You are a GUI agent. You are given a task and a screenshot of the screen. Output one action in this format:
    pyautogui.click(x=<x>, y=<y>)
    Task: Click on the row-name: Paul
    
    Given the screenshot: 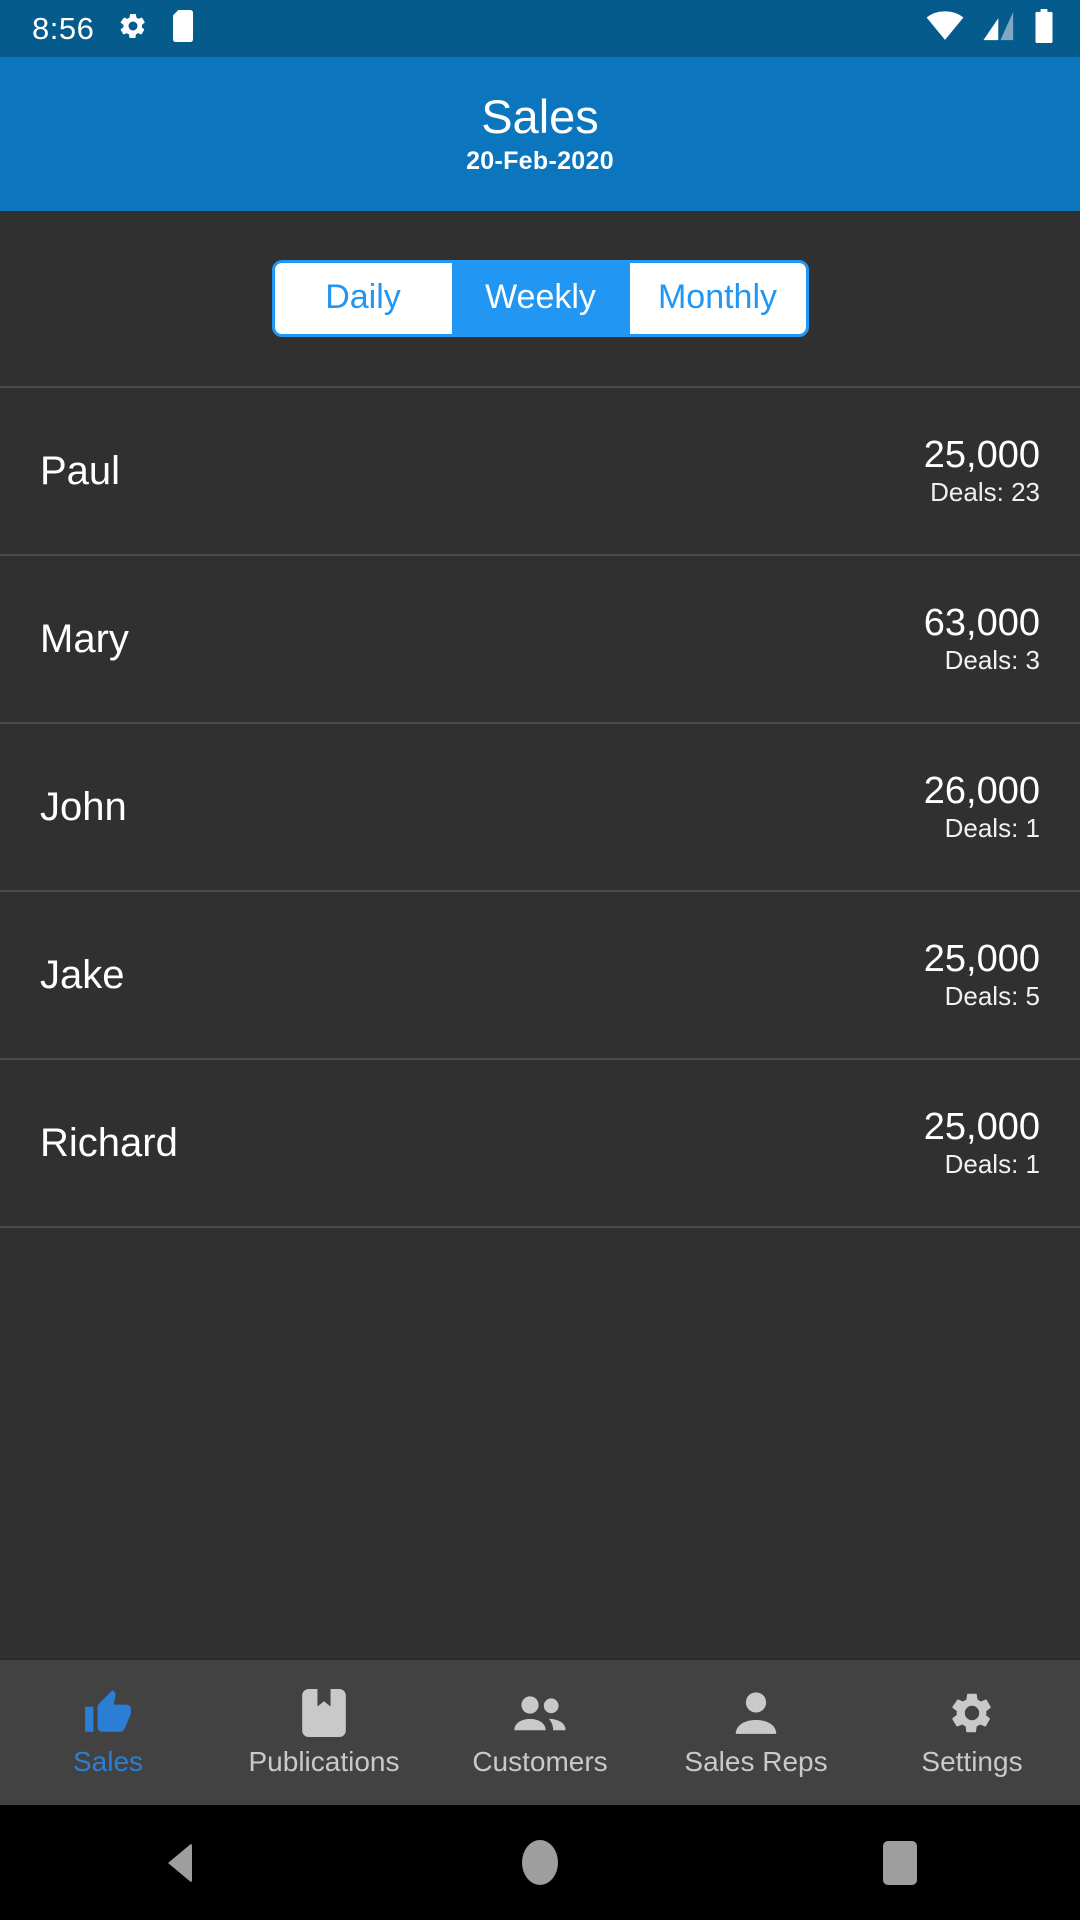 What is the action you would take?
    pyautogui.click(x=80, y=471)
    